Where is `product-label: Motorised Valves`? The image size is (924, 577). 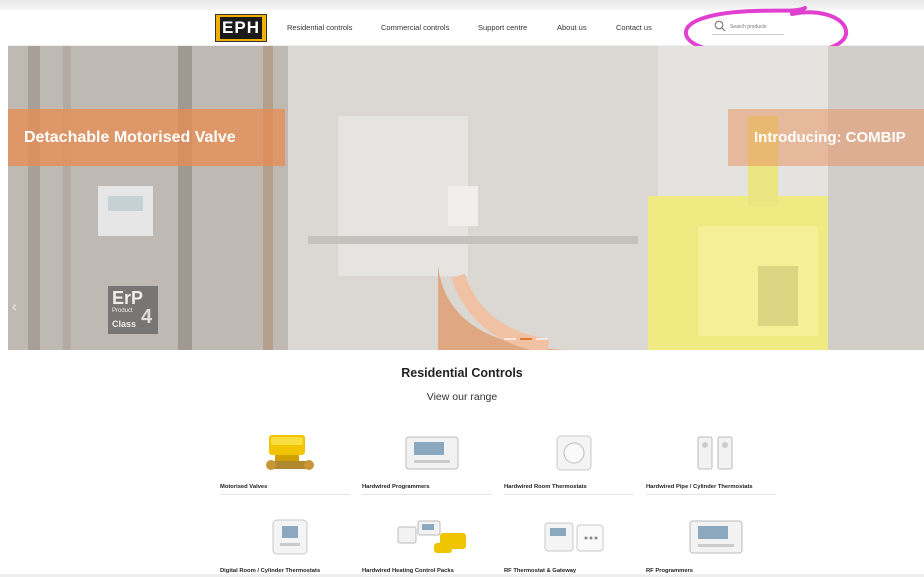
product-label: Motorised Valves is located at coordinates (244, 487).